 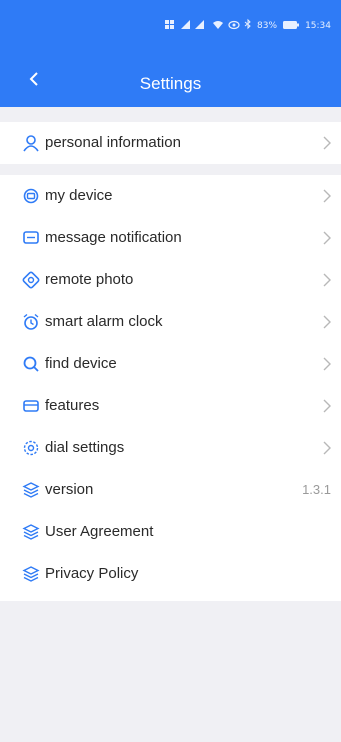 I want to click on battery-percent: 83%, so click(x=267, y=26).